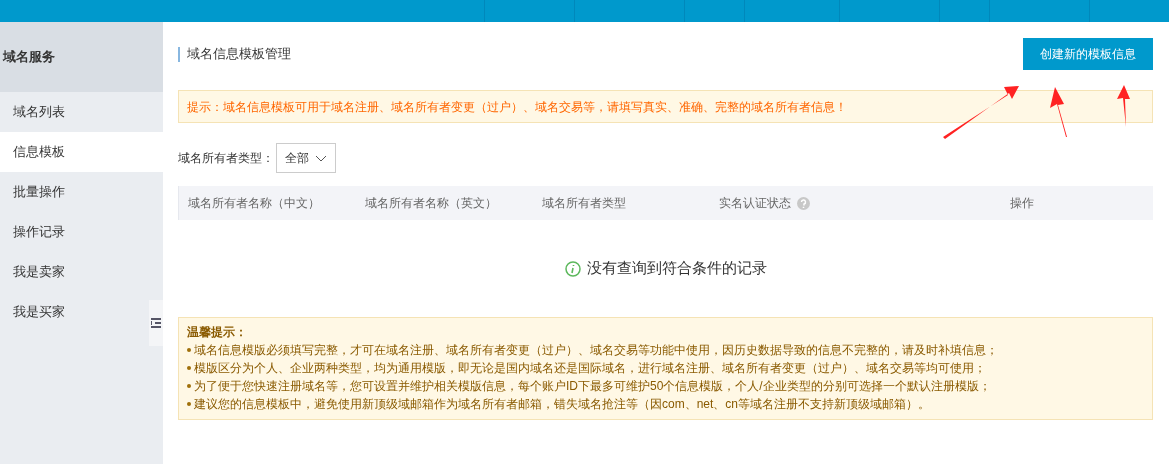 This screenshot has height=464, width=1169. Describe the element at coordinates (517, 107) in the screenshot. I see `notice-text: 提示：域名信息模板可用于域名注册、域名所有者变更（过户）、域名交易等，请填写真实、准确、完整的域名所有者信息！` at that location.